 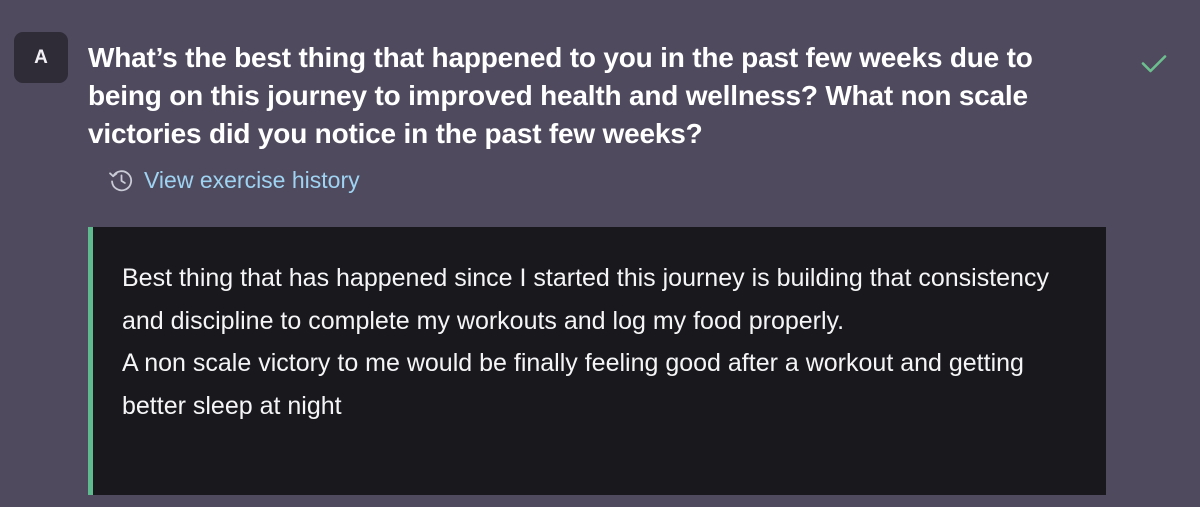 What do you see at coordinates (252, 179) in the screenshot?
I see `history-link-label: View exercise history` at bounding box center [252, 179].